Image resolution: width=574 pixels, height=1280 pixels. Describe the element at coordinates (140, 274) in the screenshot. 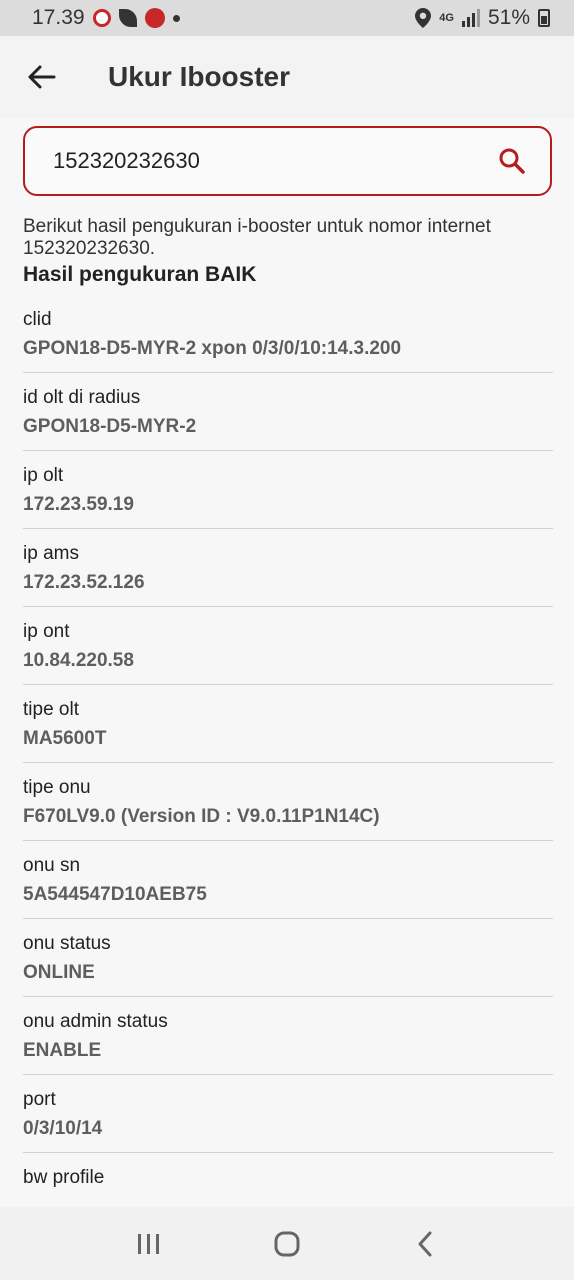

I see `result-heading: Hasil pengukuran BAIK` at that location.